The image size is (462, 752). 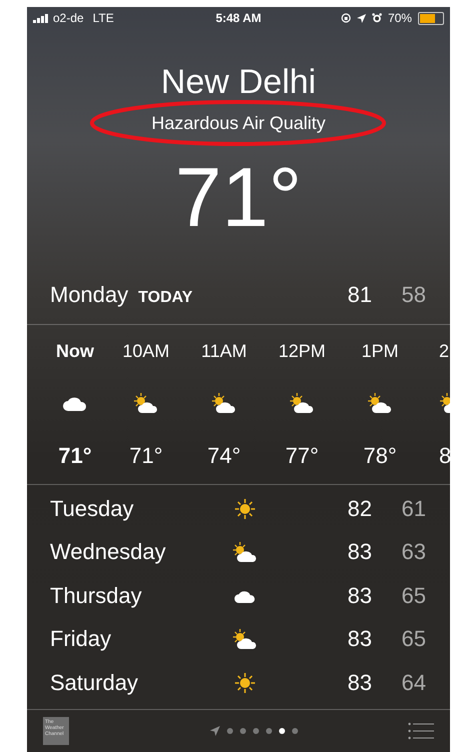 I want to click on day-name: Wednesday, so click(x=108, y=552).